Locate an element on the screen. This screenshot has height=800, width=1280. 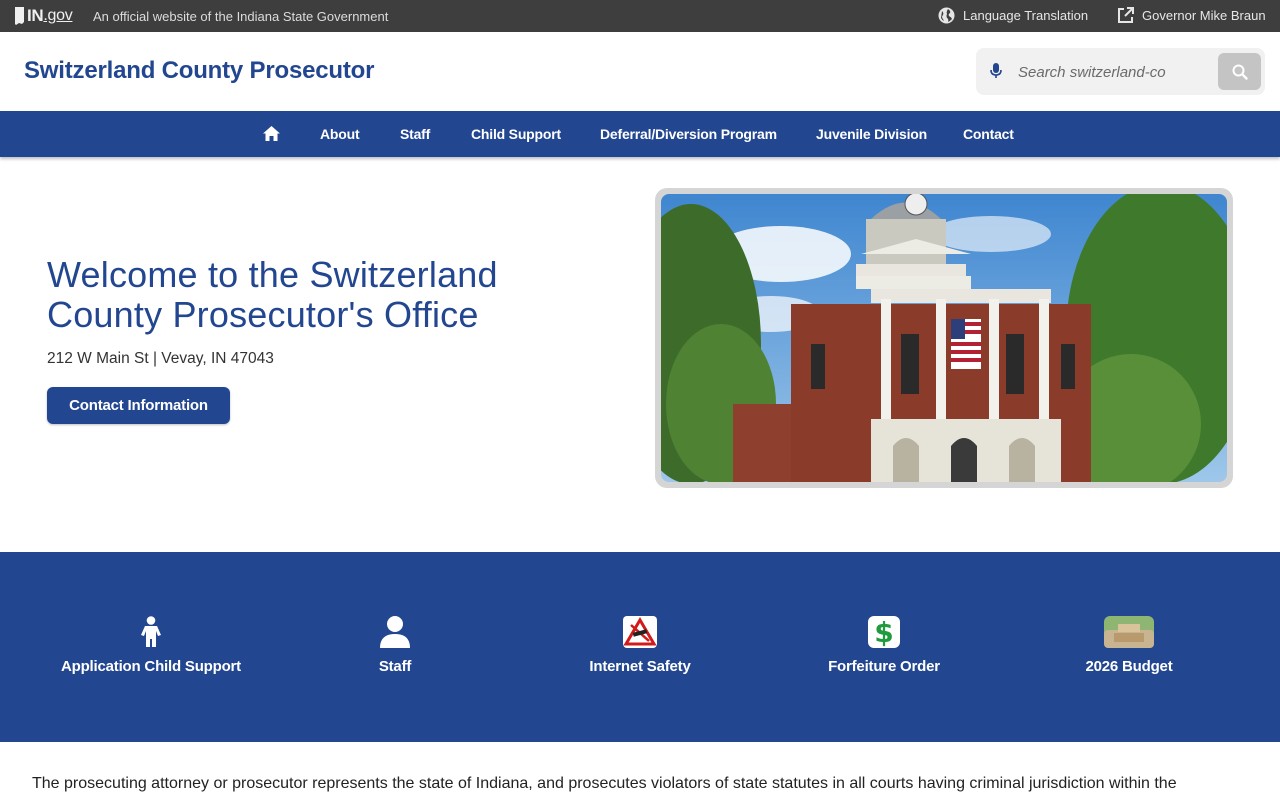
in-gov-logo: IN .gov is located at coordinates (43, 16).